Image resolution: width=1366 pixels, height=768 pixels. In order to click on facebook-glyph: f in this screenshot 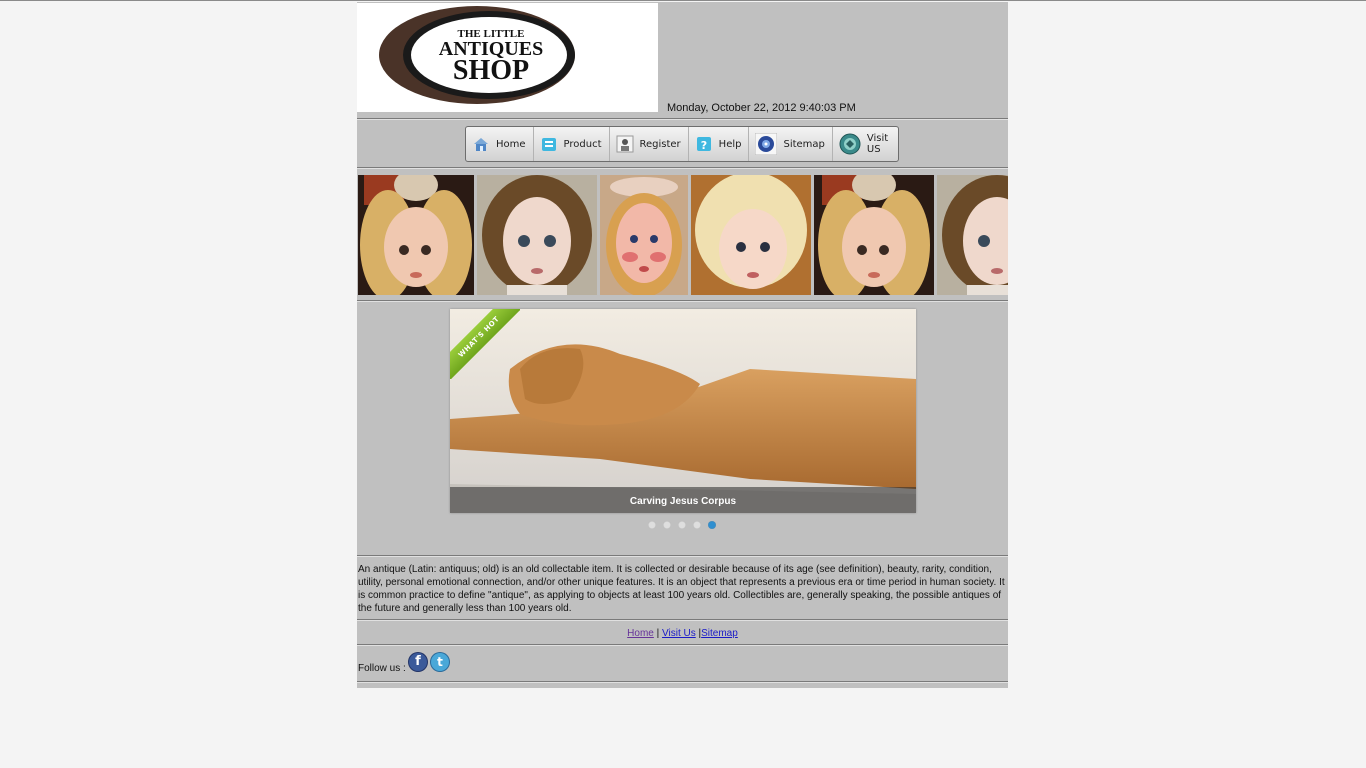, I will do `click(418, 661)`.